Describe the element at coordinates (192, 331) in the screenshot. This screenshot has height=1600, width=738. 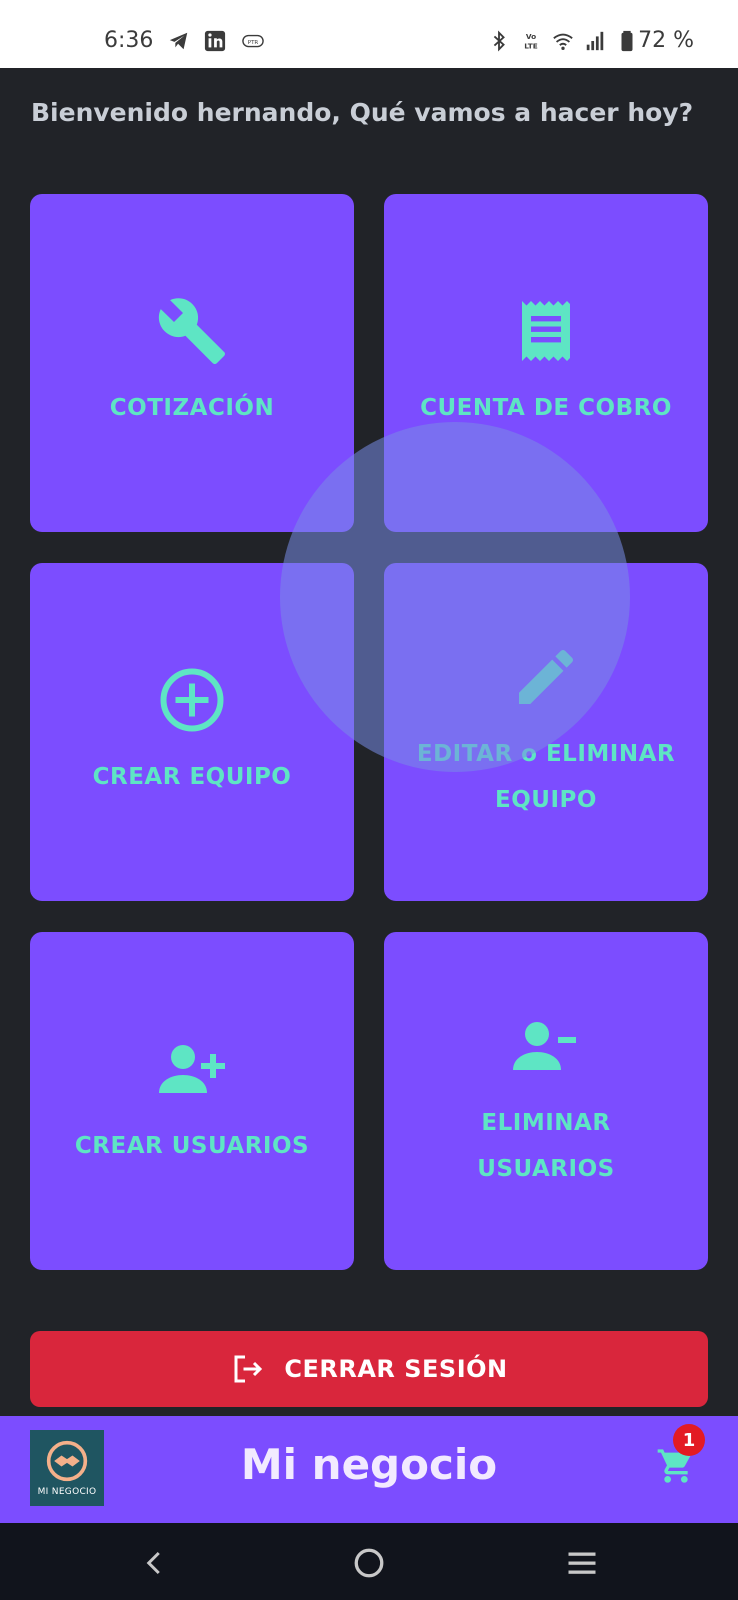
I see `wrench-icon` at that location.